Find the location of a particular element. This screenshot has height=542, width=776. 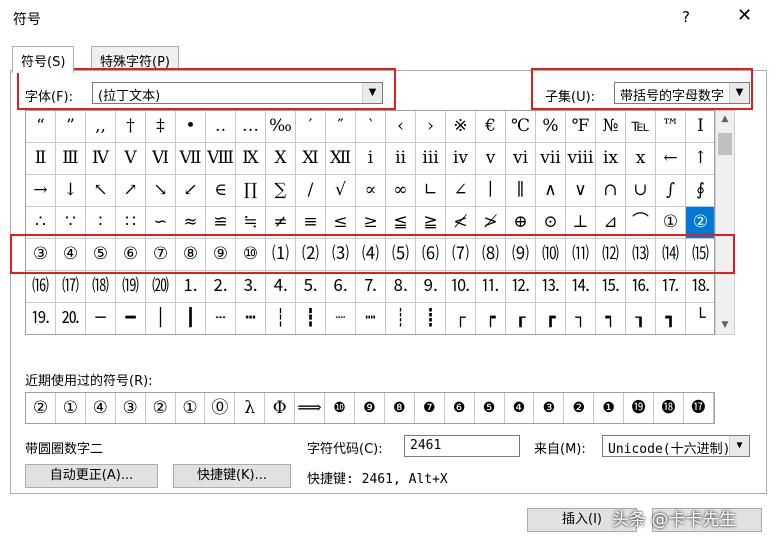

symbol-cell: ′ is located at coordinates (311, 127).